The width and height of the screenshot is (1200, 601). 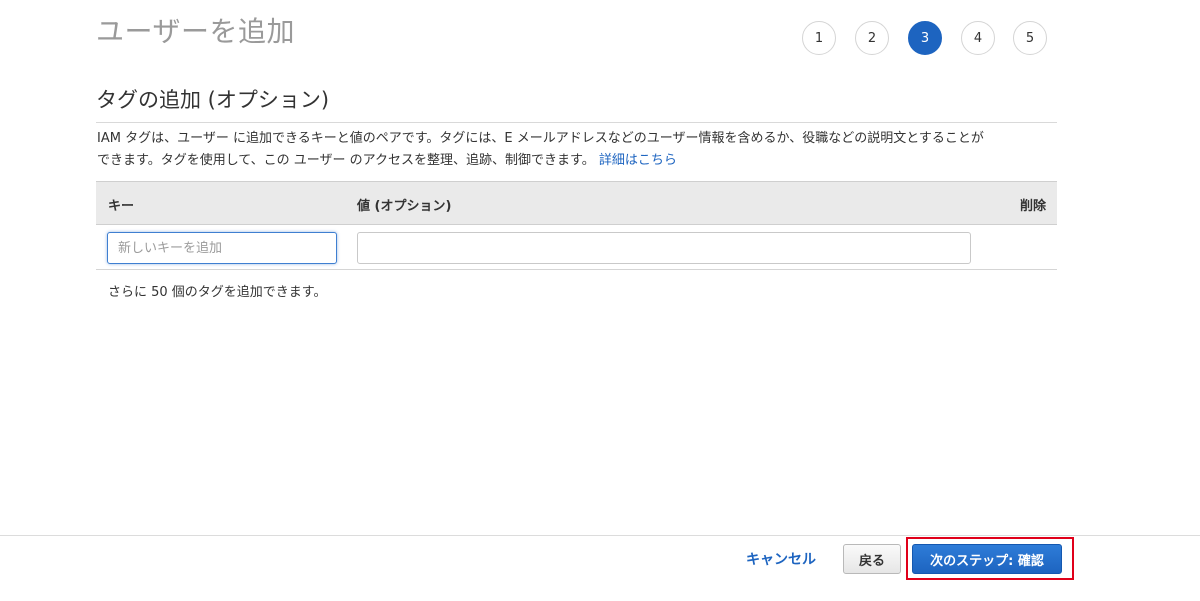 What do you see at coordinates (978, 38) in the screenshot?
I see `step-4: 4` at bounding box center [978, 38].